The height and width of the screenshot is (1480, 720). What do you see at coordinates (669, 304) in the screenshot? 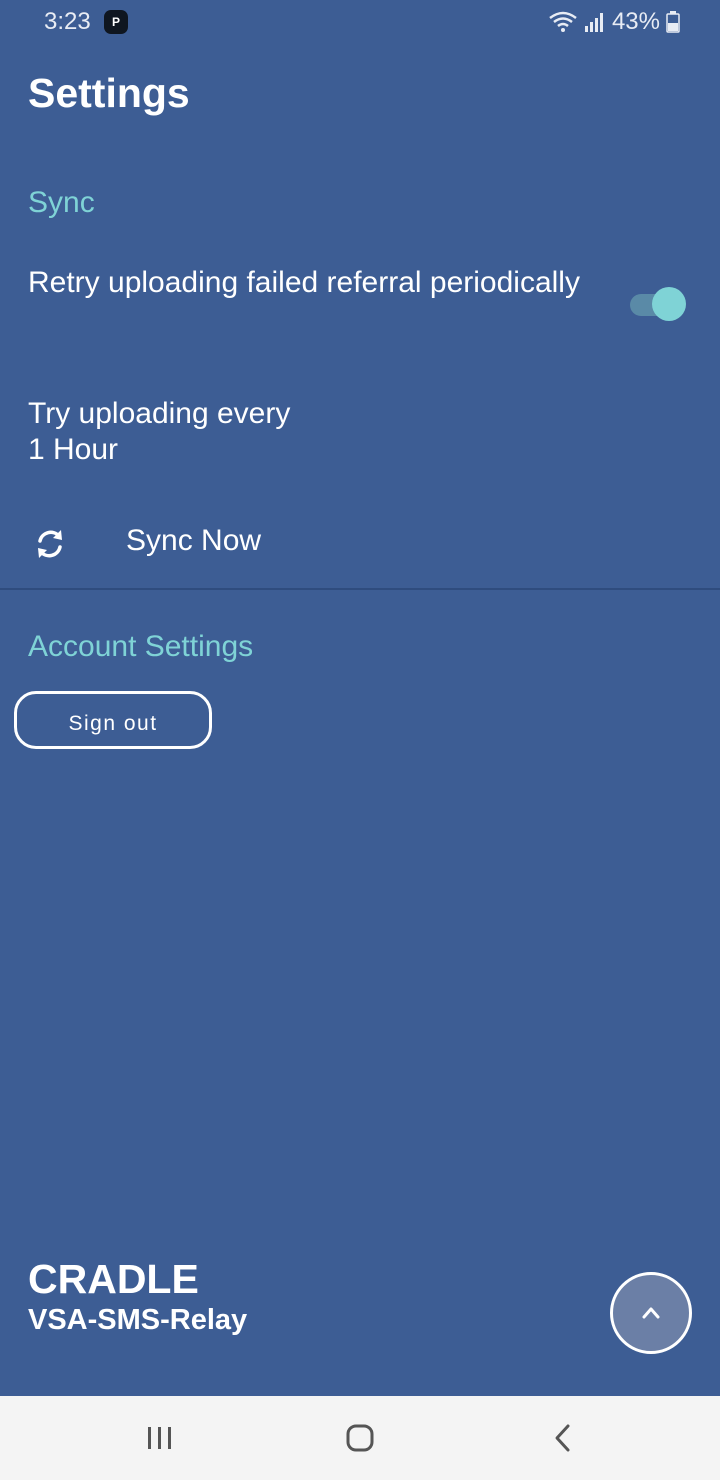
I see `toggle-thumb` at bounding box center [669, 304].